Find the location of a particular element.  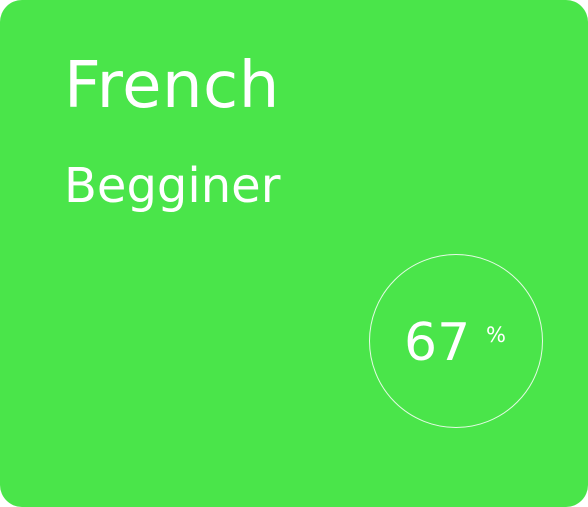

course-title: French is located at coordinates (172, 86).